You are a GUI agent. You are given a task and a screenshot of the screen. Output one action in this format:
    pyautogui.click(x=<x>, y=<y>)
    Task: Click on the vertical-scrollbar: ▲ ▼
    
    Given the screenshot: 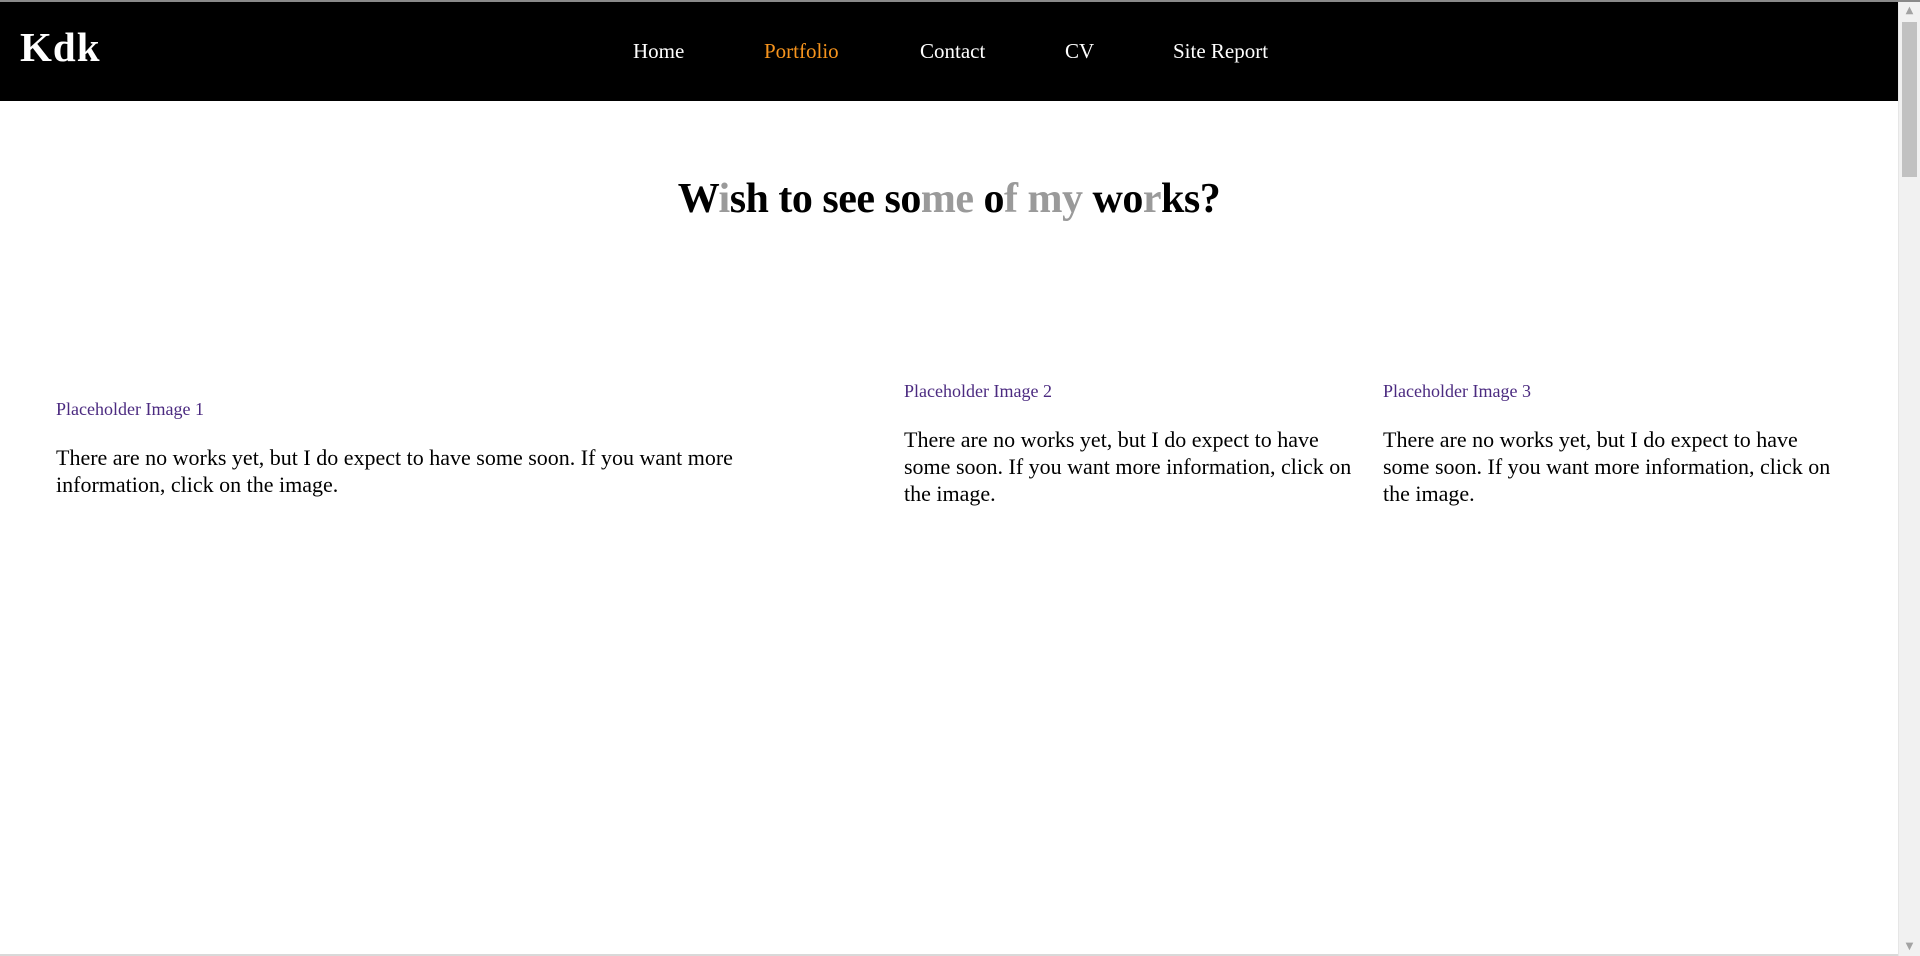 What is the action you would take?
    pyautogui.click(x=1909, y=479)
    